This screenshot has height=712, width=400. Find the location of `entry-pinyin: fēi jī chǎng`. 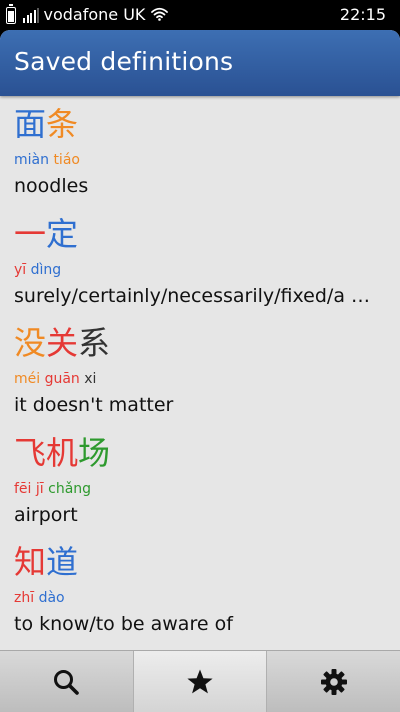

entry-pinyin: fēi jī chǎng is located at coordinates (52, 489).